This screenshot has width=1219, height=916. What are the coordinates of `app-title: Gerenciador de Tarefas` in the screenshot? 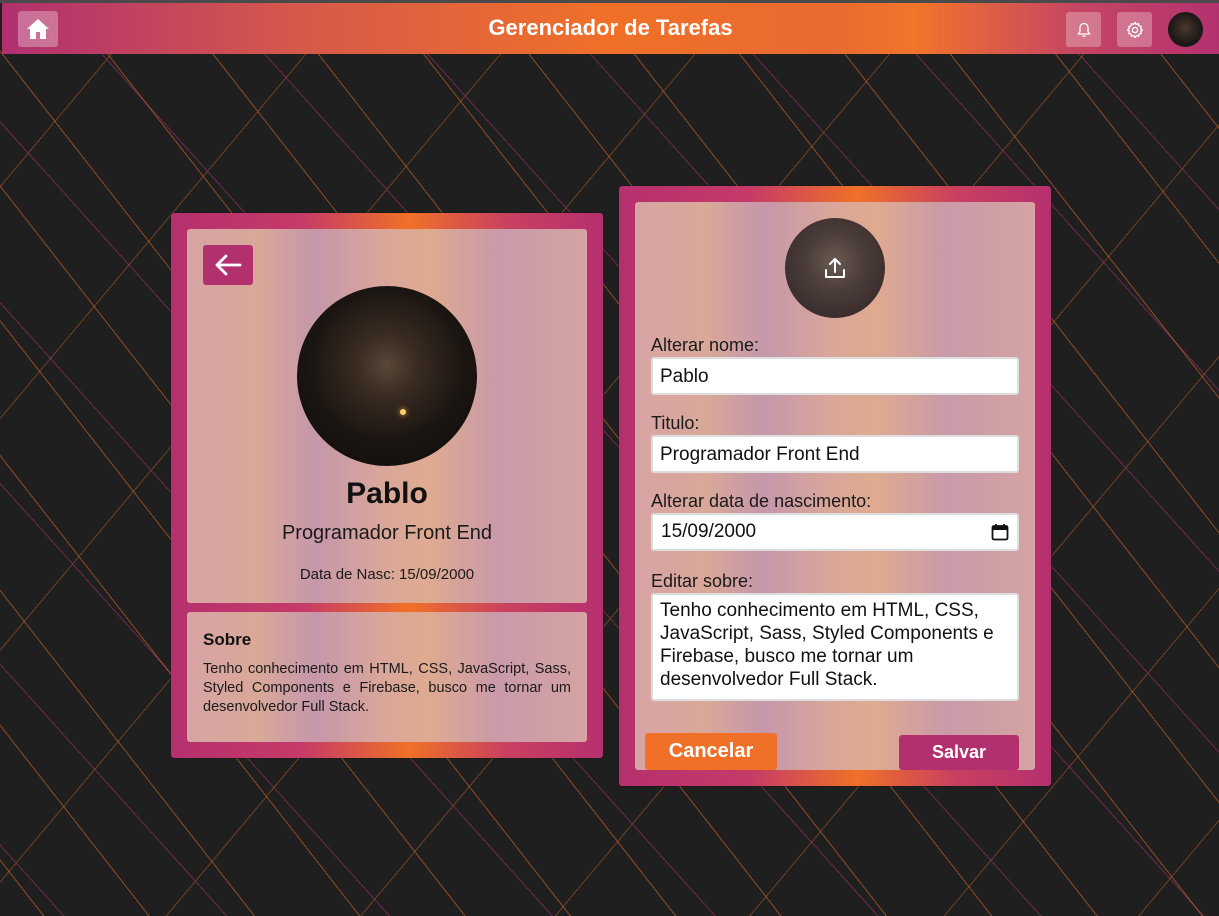 It's located at (610, 27).